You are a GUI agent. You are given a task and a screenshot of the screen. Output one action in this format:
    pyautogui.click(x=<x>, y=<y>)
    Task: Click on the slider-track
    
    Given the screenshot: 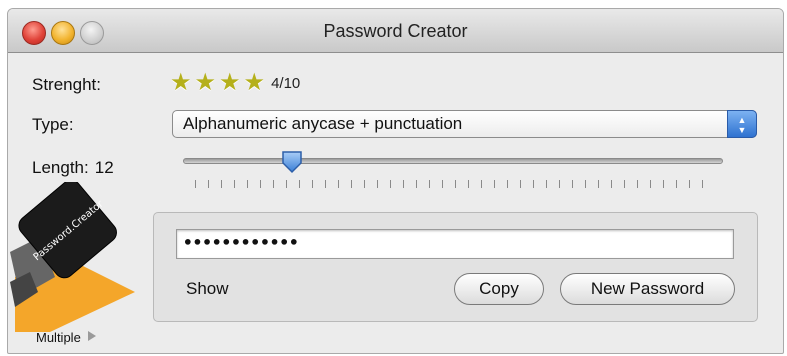 What is the action you would take?
    pyautogui.click(x=453, y=161)
    